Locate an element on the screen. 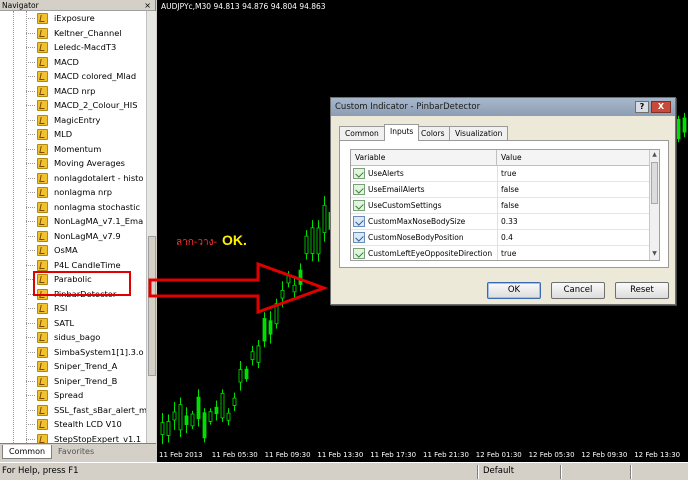 Image resolution: width=688 pixels, height=480 pixels. cancel-button: Cancel is located at coordinates (578, 290).